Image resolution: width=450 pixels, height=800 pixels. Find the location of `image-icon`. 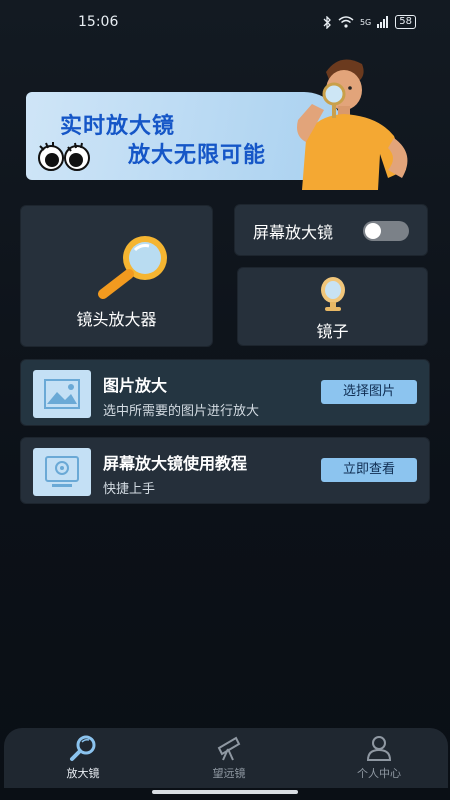

image-icon is located at coordinates (62, 394).